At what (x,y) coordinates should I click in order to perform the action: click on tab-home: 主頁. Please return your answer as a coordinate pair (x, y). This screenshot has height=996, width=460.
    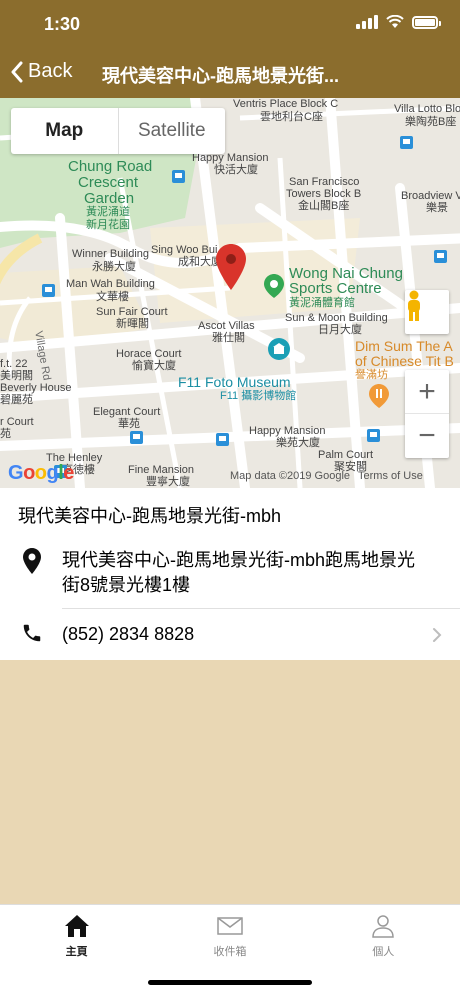
    Looking at the image, I should click on (76, 950).